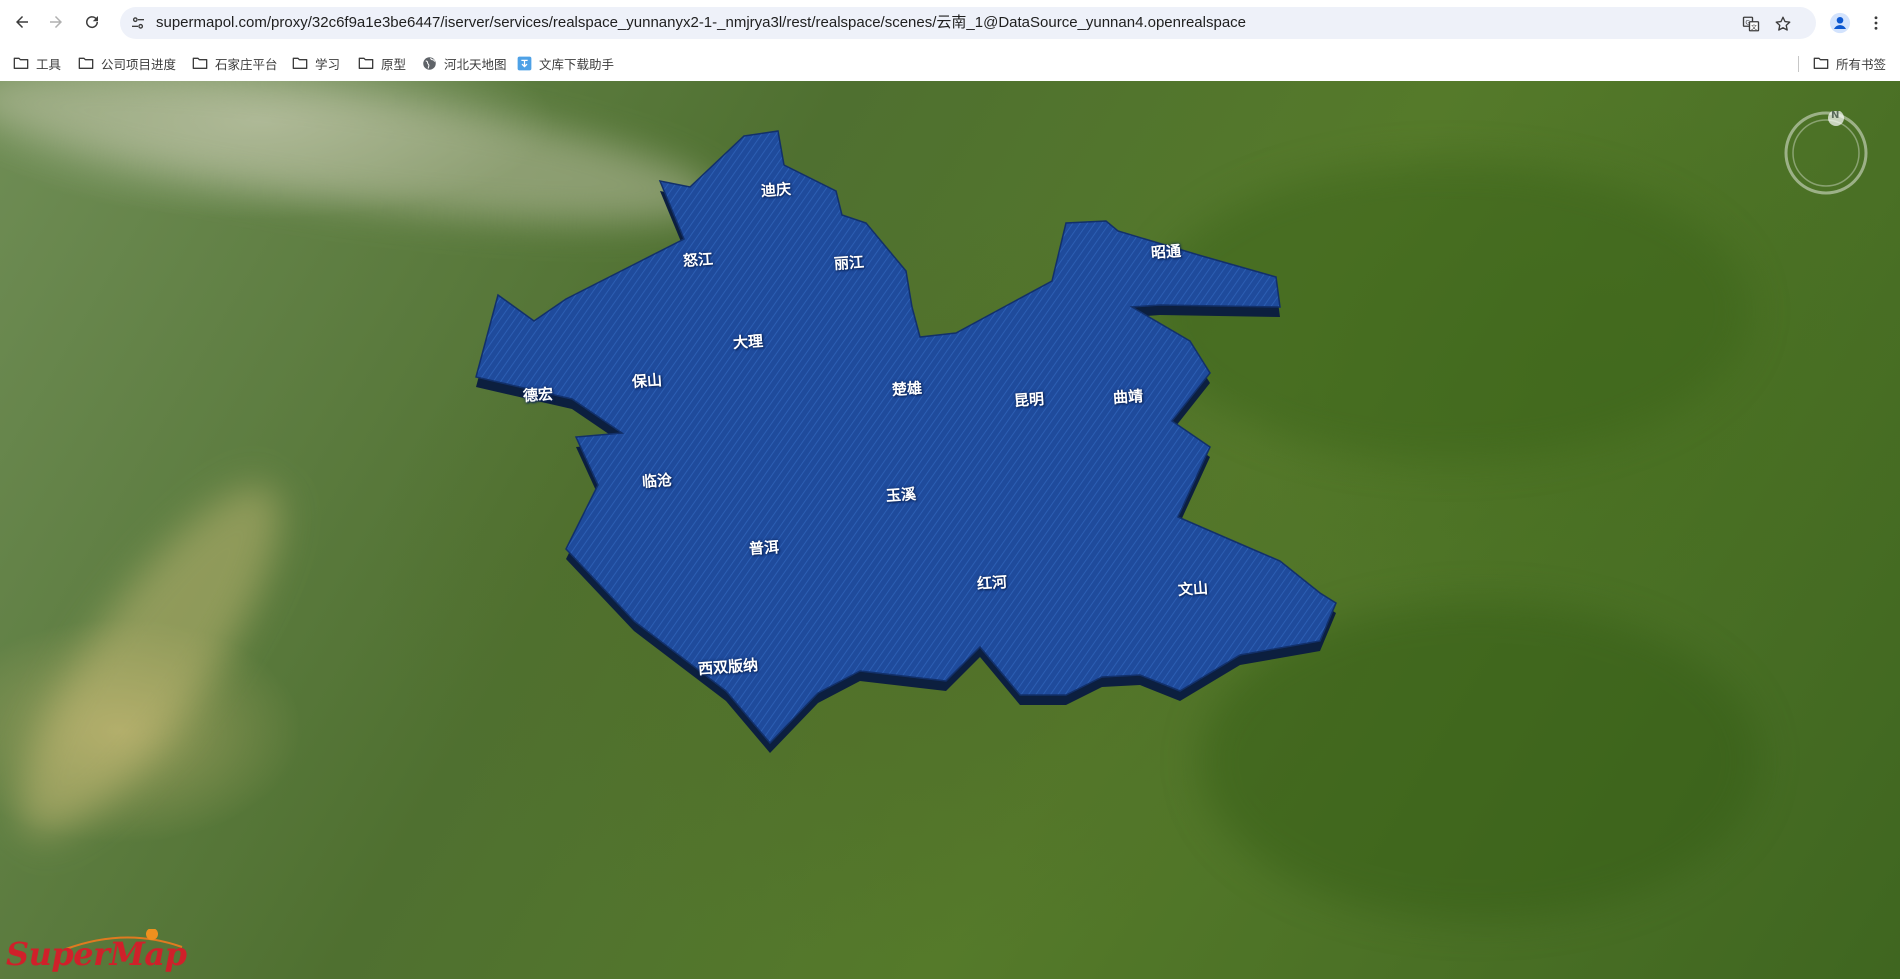  I want to click on bookmark-label: 工具, so click(49, 64).